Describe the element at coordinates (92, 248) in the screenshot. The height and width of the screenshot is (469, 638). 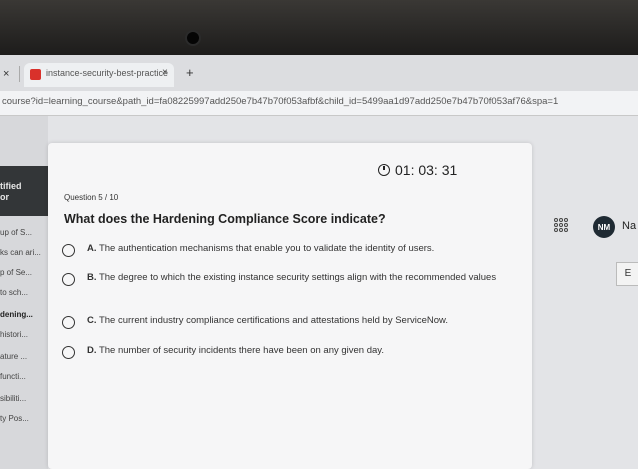
I see `option-letter: A.` at that location.